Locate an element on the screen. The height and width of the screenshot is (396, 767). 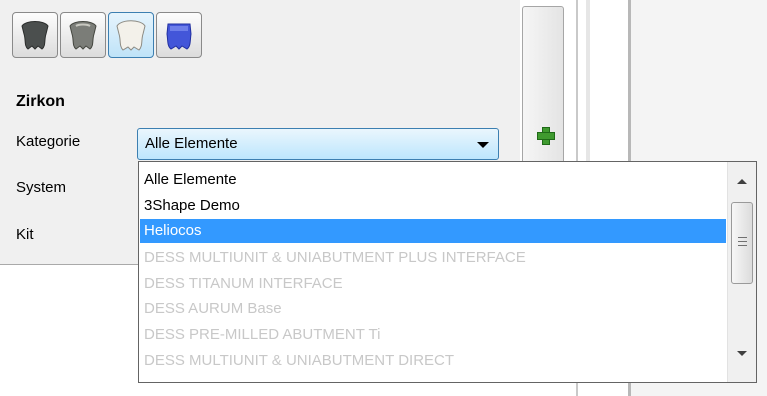
dropdown-scrollbar is located at coordinates (741, 272).